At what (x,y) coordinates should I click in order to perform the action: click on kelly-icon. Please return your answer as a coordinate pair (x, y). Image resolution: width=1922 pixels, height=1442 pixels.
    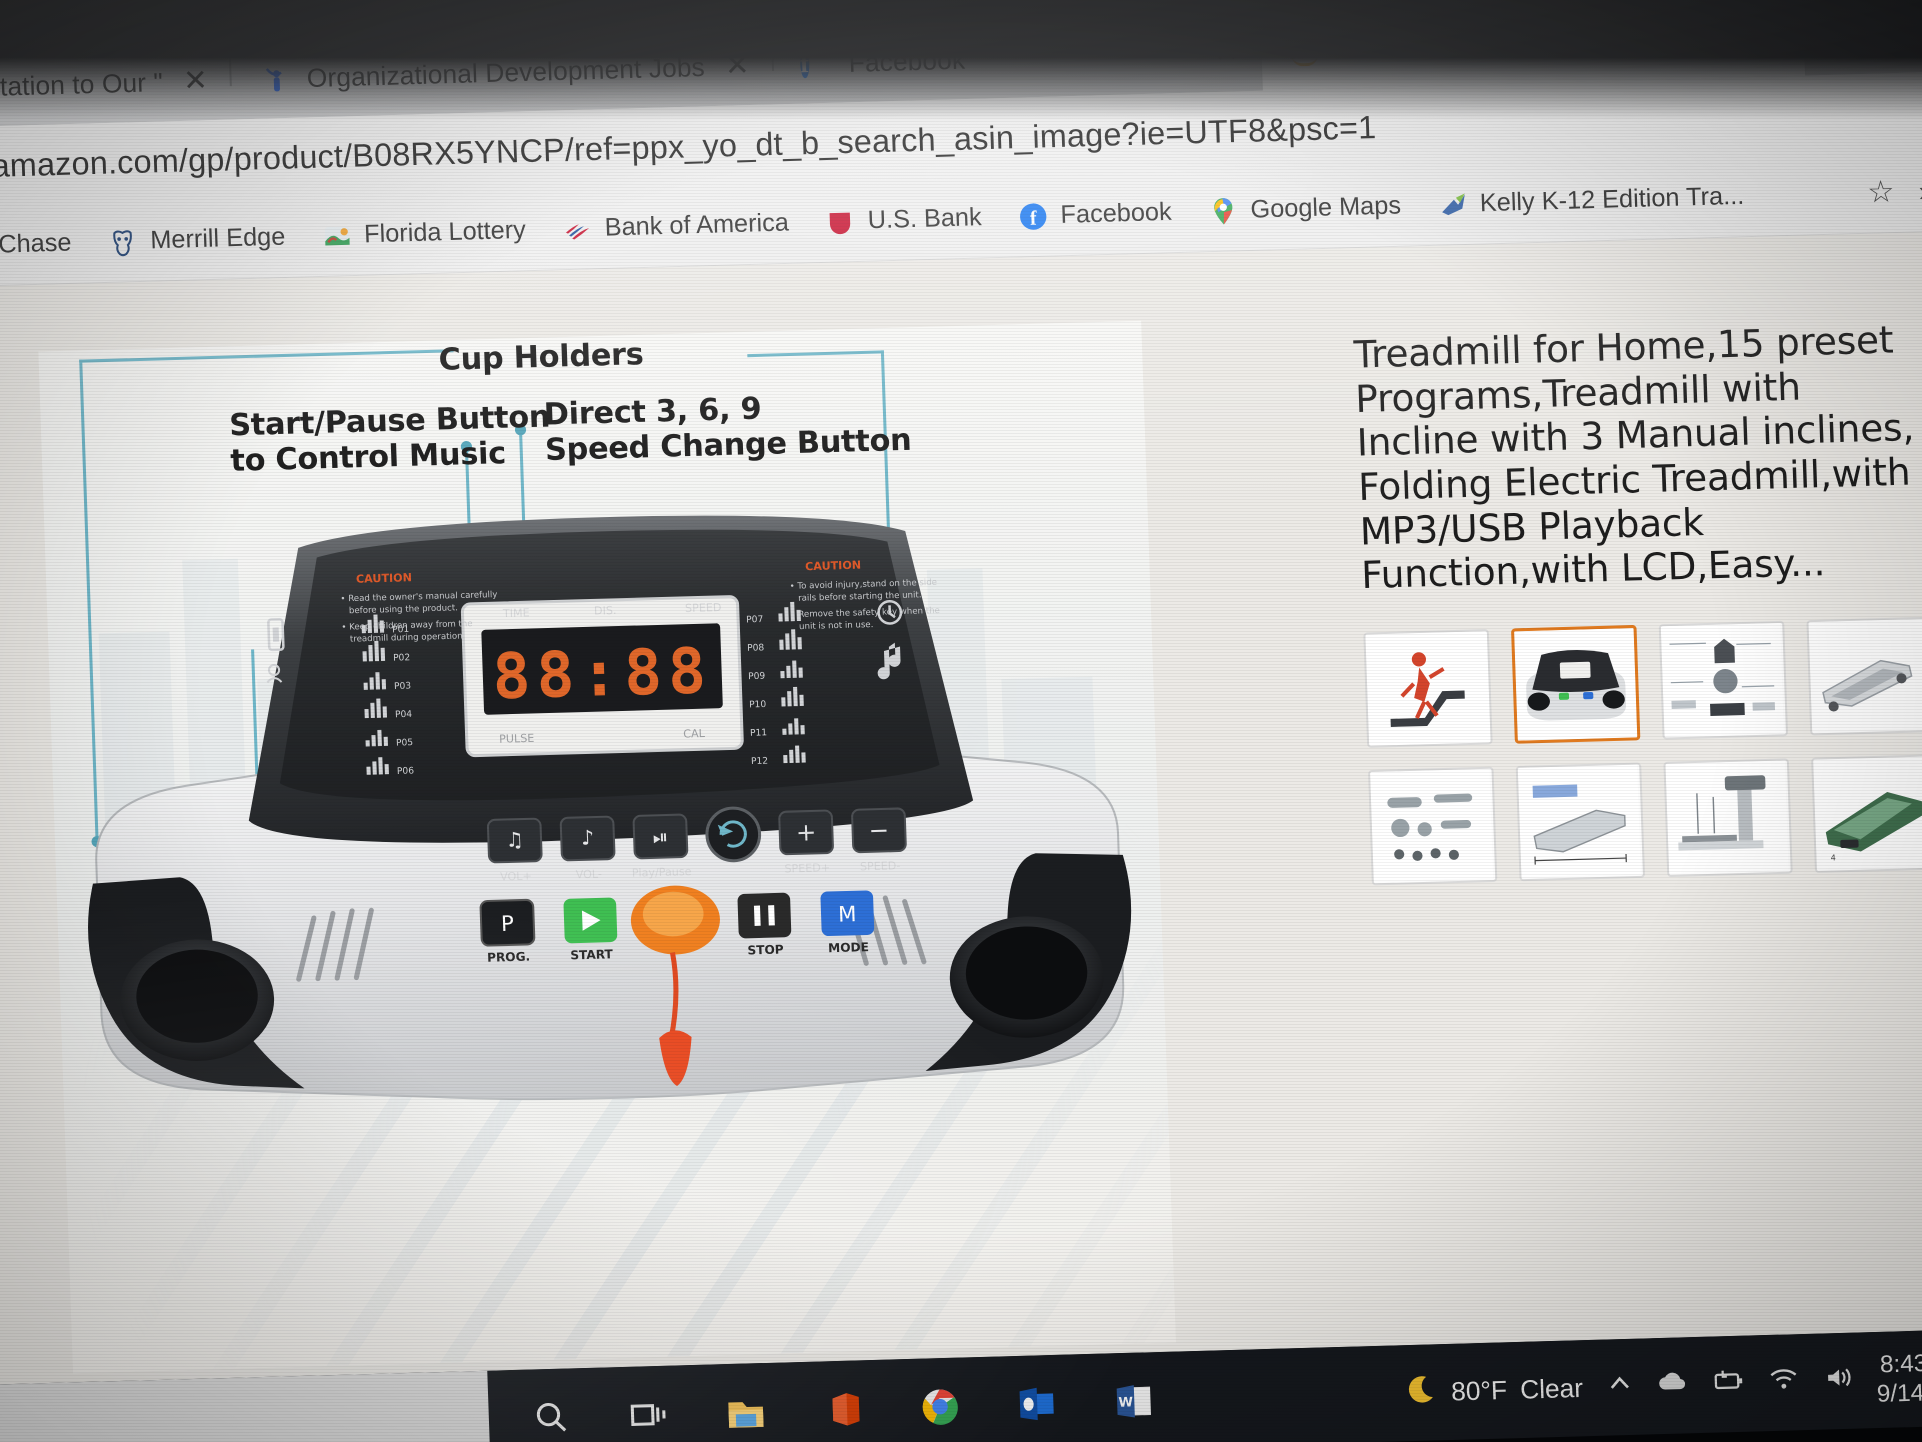
    Looking at the image, I should click on (1452, 204).